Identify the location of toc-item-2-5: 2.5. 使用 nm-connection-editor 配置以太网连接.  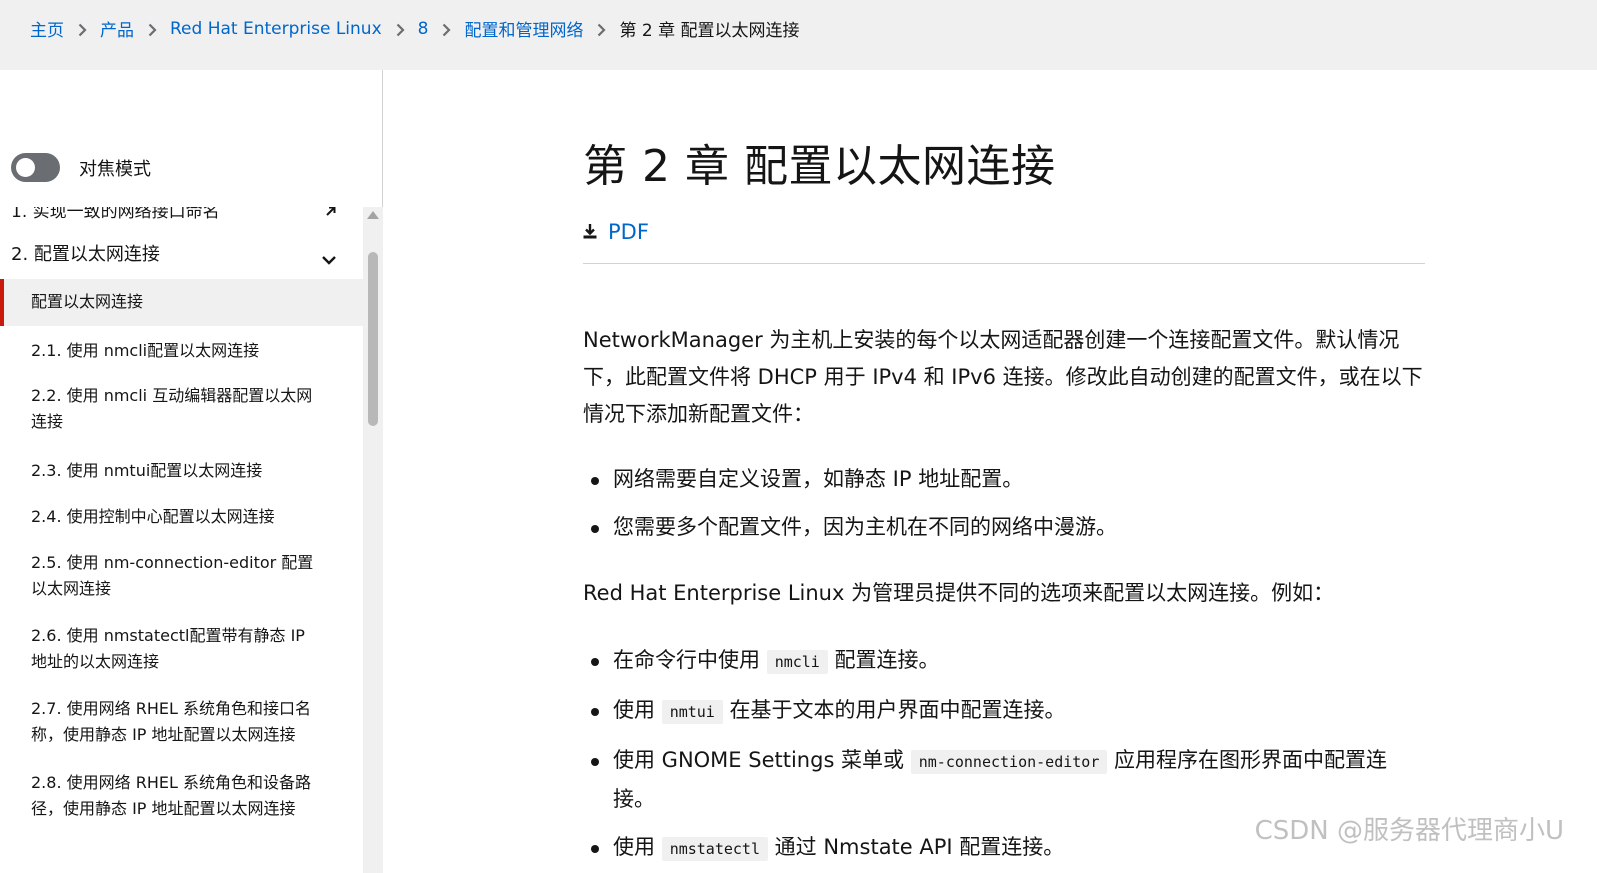
(181, 576).